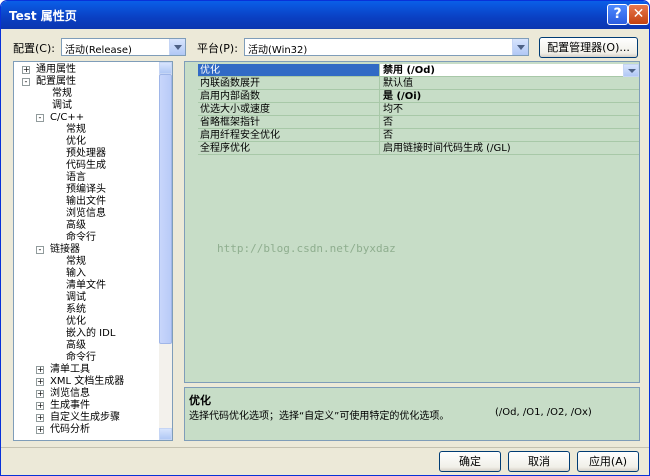 The image size is (650, 476). I want to click on property-row: 内联函数展开 默认值, so click(412, 83).